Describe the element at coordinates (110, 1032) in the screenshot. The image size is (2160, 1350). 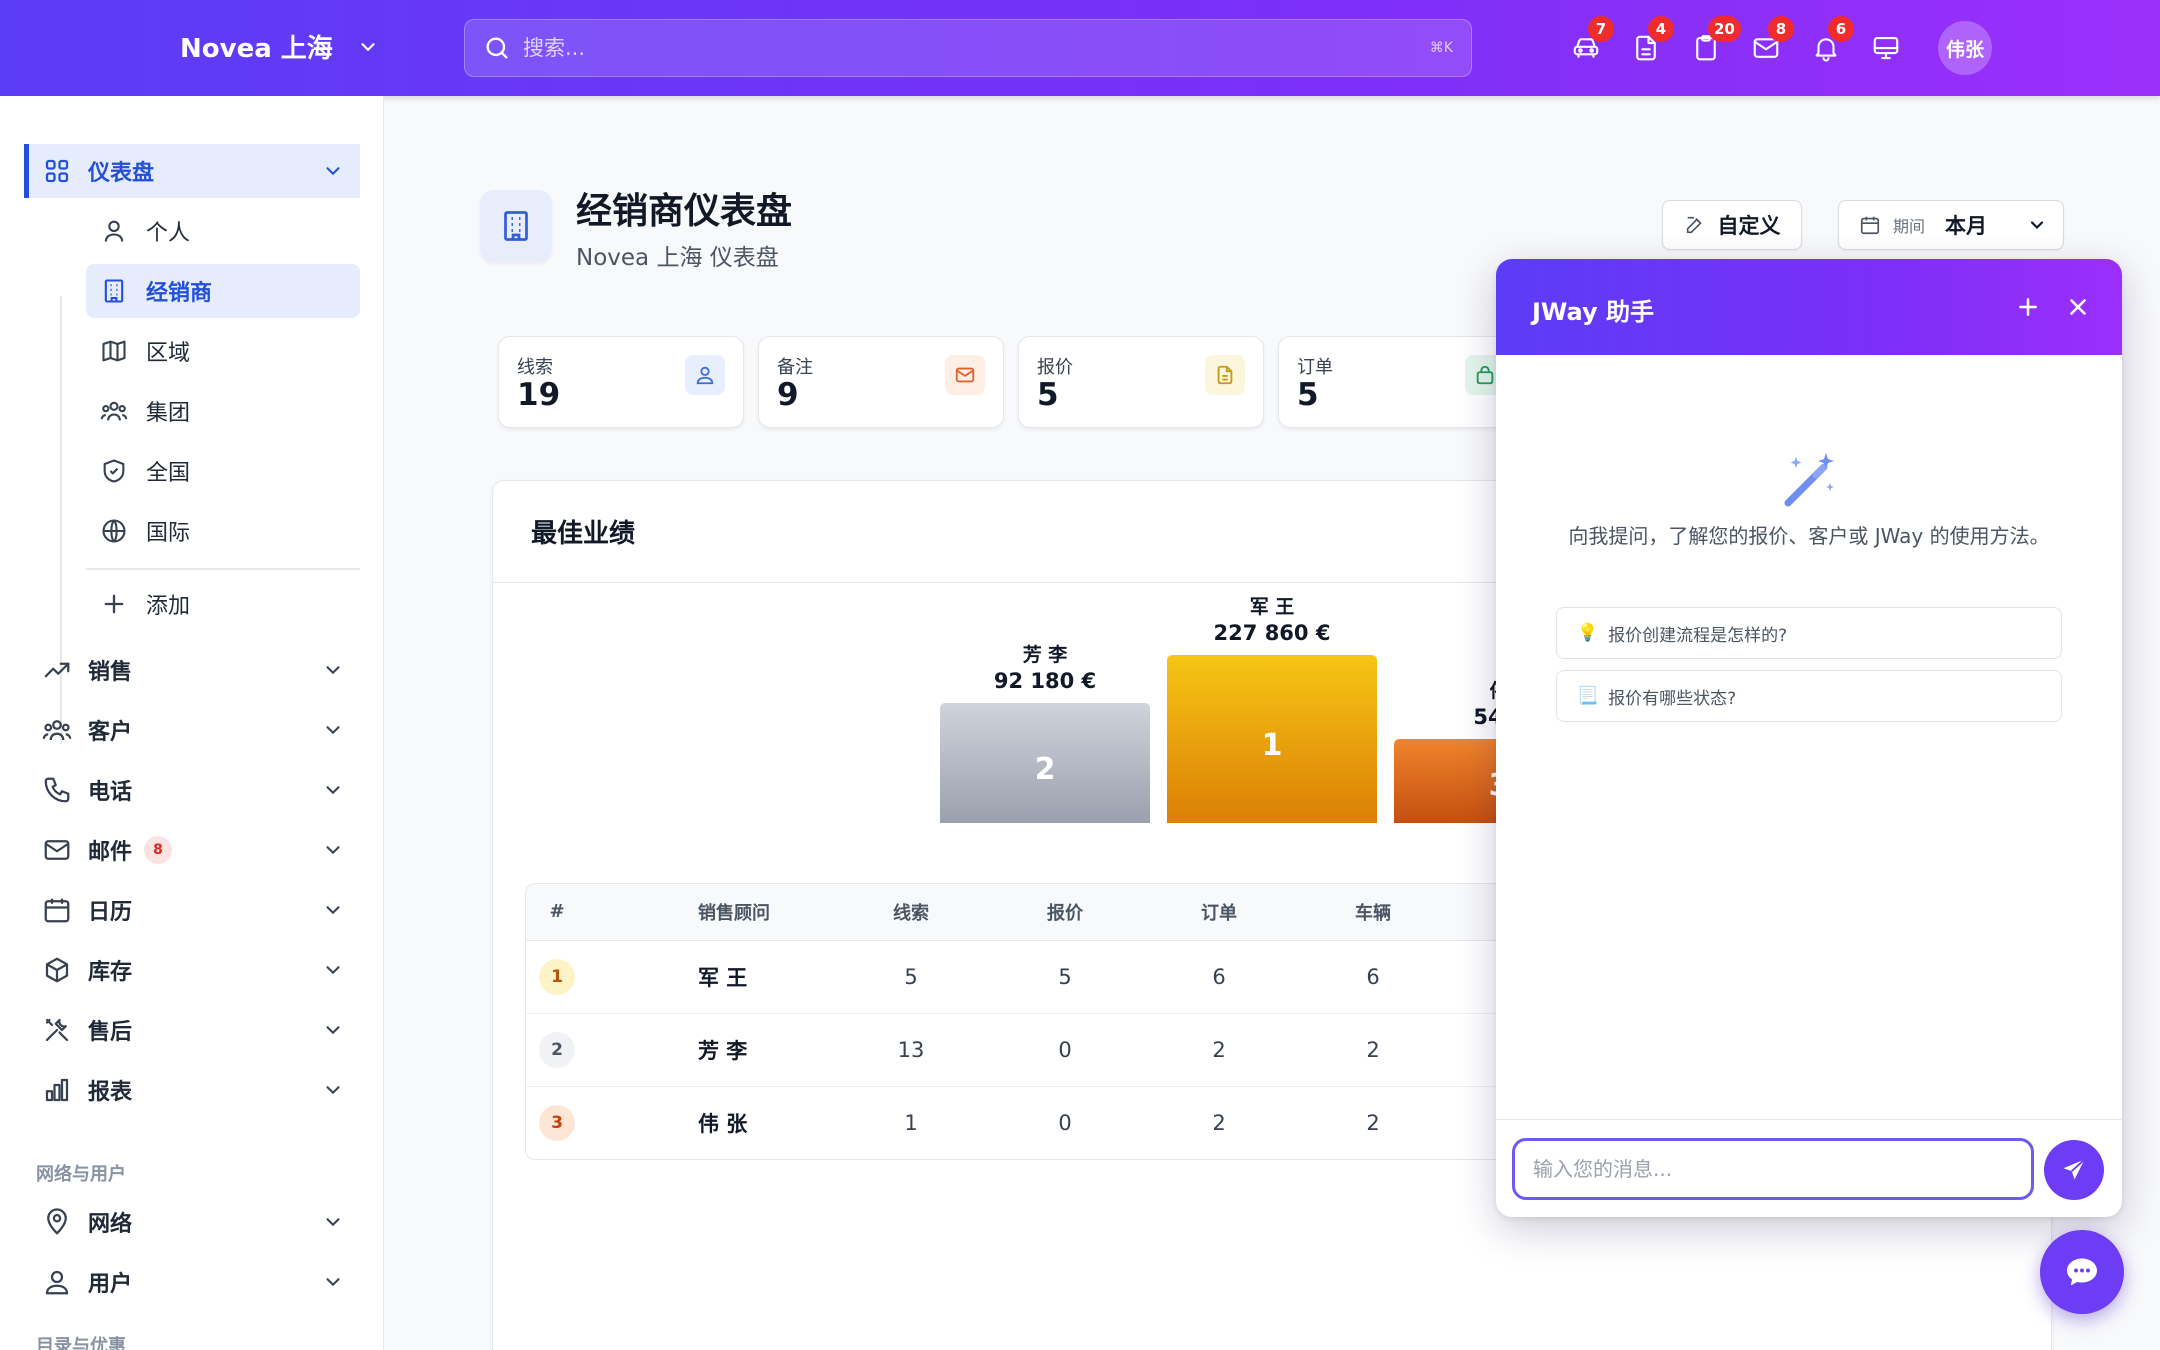
I see `sidebar-item-label: 售后` at that location.